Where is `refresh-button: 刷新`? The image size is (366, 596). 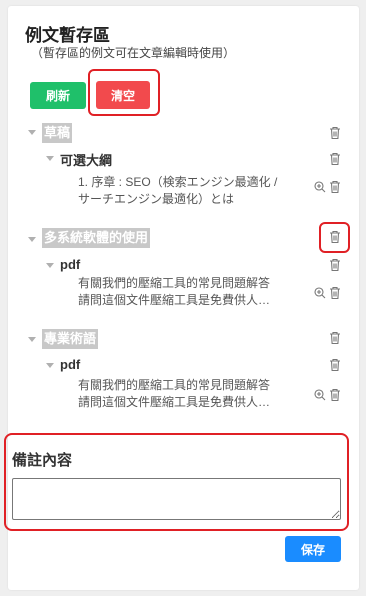 refresh-button: 刷新 is located at coordinates (58, 95).